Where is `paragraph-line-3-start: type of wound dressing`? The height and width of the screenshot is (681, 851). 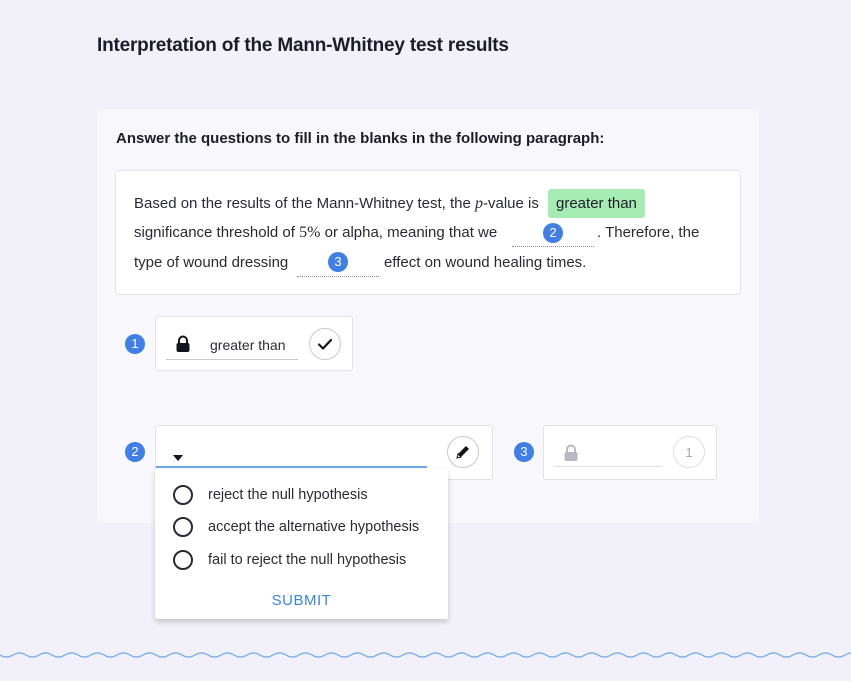 paragraph-line-3-start: type of wound dressing is located at coordinates (211, 262).